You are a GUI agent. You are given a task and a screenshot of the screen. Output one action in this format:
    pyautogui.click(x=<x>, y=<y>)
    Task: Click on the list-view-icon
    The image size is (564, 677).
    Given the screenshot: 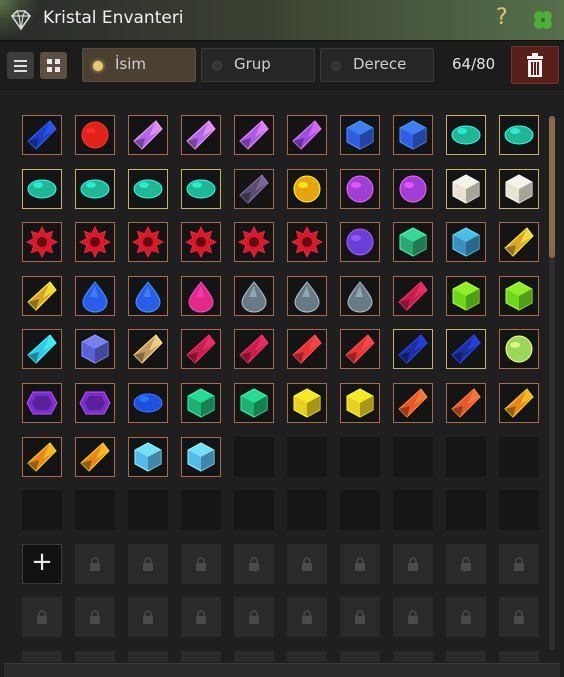 What is the action you would take?
    pyautogui.click(x=20, y=66)
    